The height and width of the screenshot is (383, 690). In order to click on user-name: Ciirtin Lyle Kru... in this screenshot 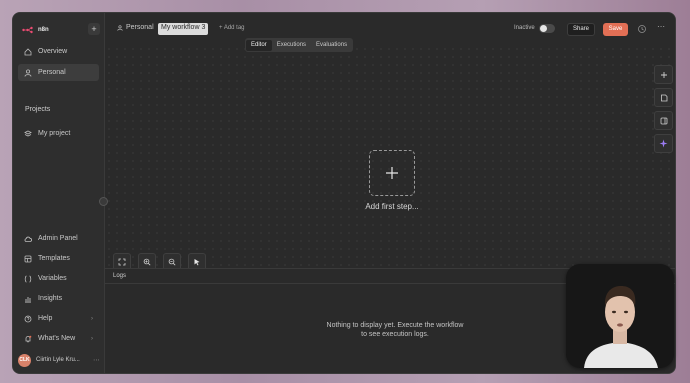, I will do `click(58, 360)`.